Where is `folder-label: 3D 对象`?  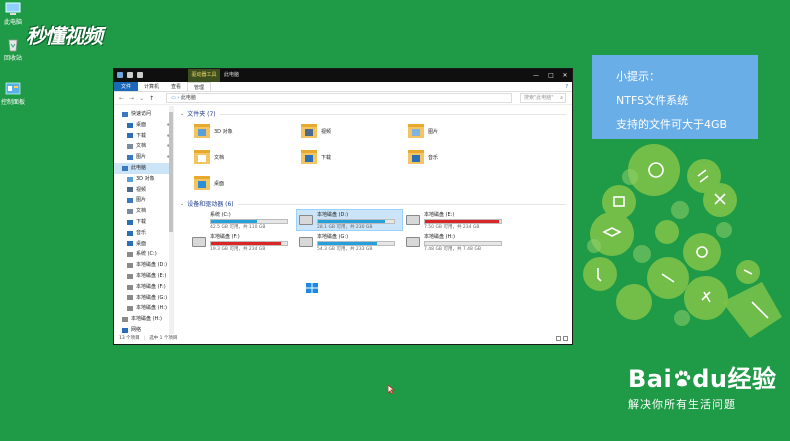
folder-label: 3D 对象 is located at coordinates (223, 131).